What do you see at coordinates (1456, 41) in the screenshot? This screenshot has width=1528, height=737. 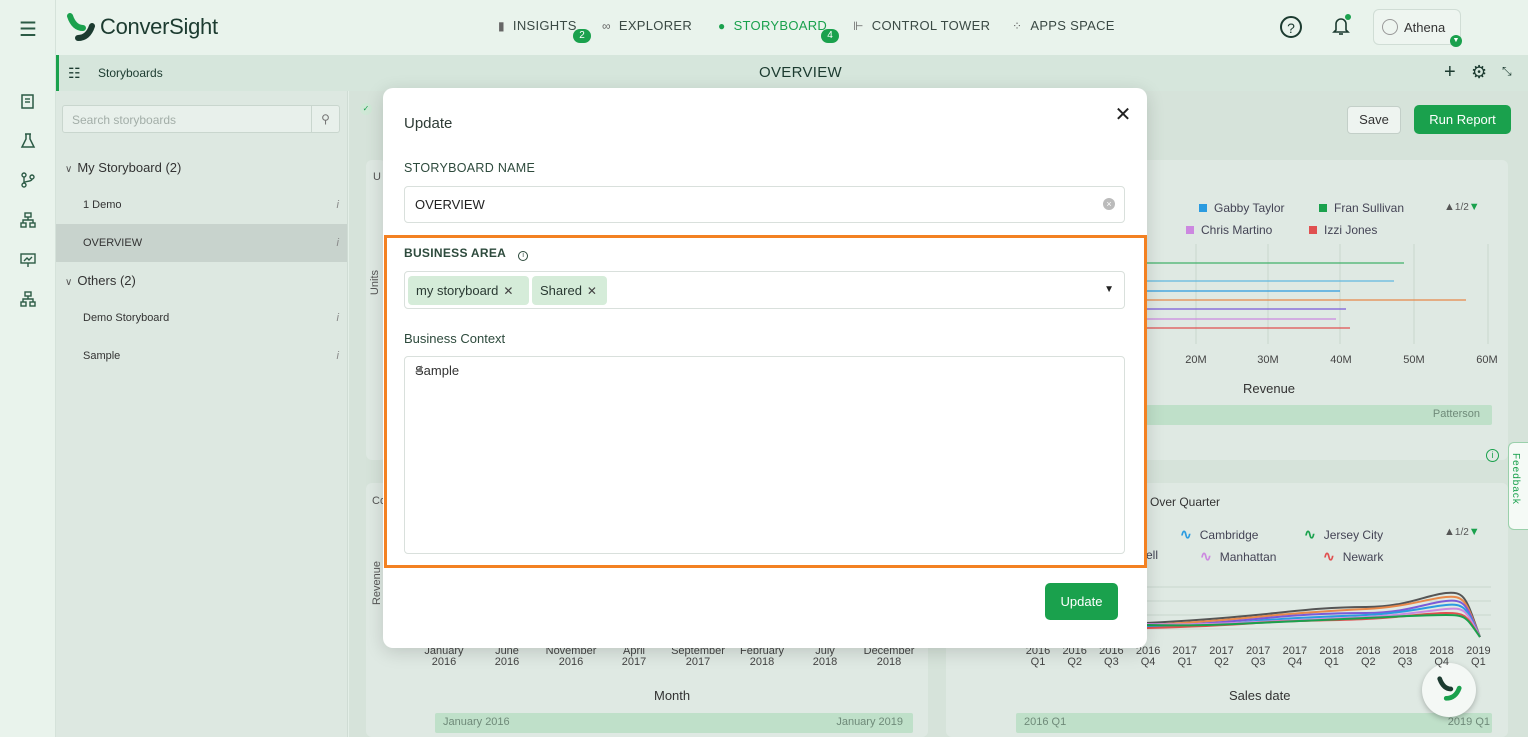 I see `chevron-down-icon: ▼` at bounding box center [1456, 41].